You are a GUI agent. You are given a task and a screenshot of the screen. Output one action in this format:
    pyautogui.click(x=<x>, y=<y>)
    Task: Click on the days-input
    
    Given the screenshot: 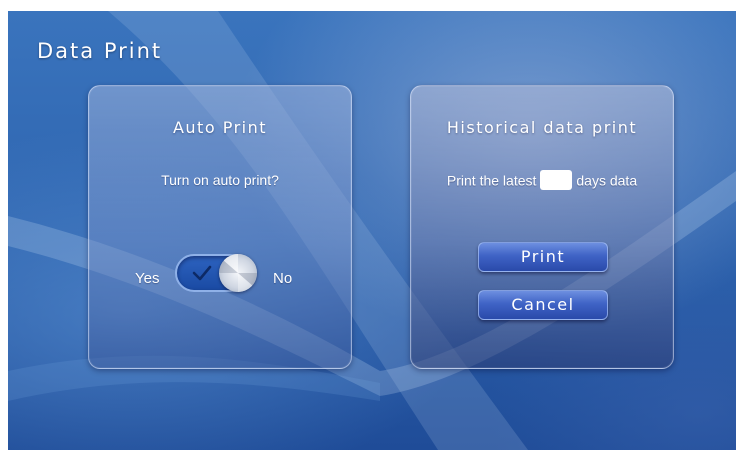 What is the action you would take?
    pyautogui.click(x=556, y=180)
    